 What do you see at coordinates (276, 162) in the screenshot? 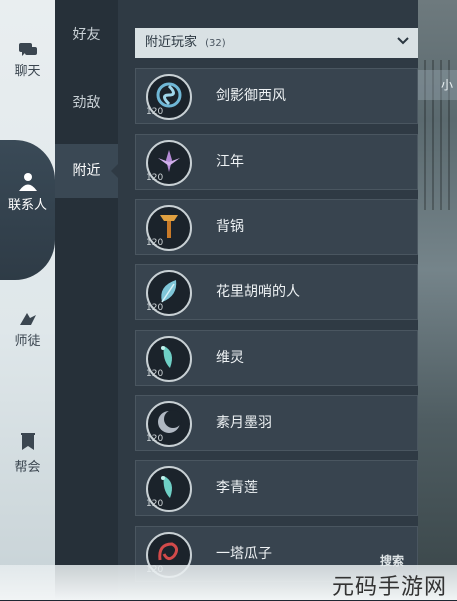
I see `player-row: 120 江年` at bounding box center [276, 162].